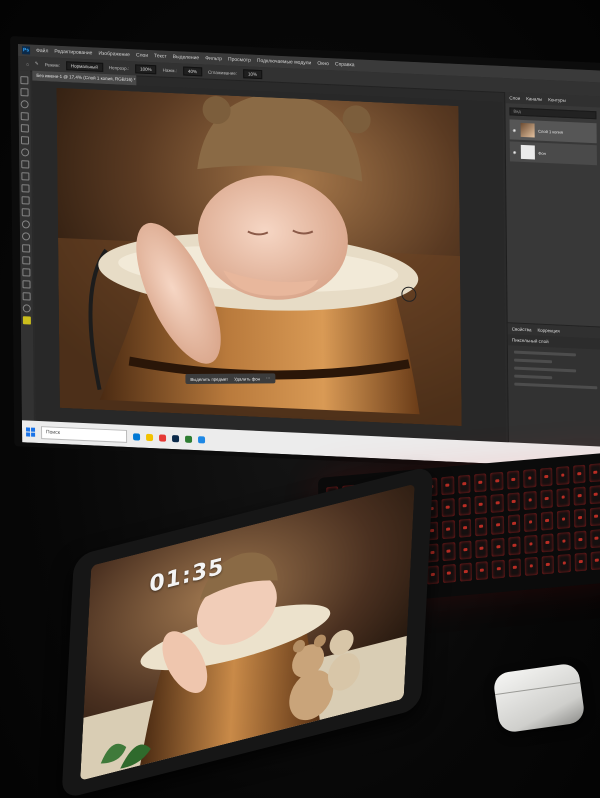 This screenshot has width=600, height=798. What do you see at coordinates (25, 164) in the screenshot?
I see `brush-tool-icon` at bounding box center [25, 164].